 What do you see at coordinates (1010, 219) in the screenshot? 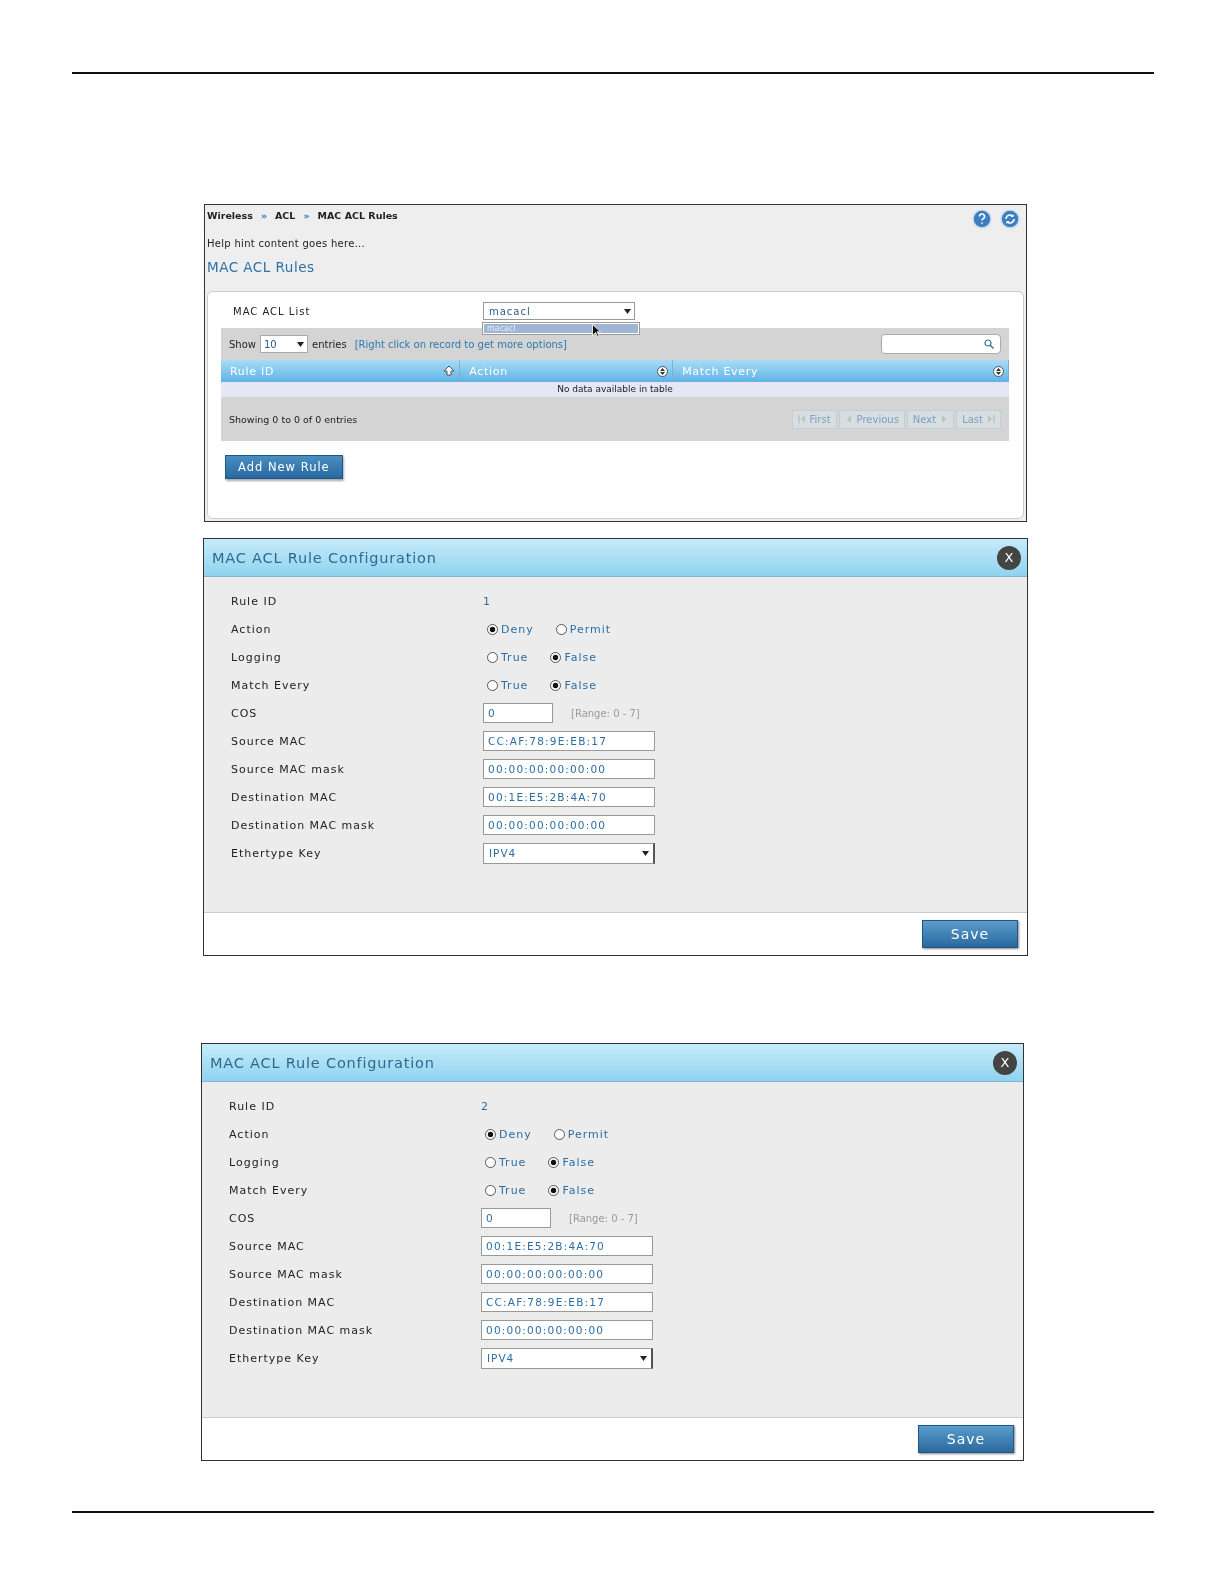
I see `refresh-icon` at bounding box center [1010, 219].